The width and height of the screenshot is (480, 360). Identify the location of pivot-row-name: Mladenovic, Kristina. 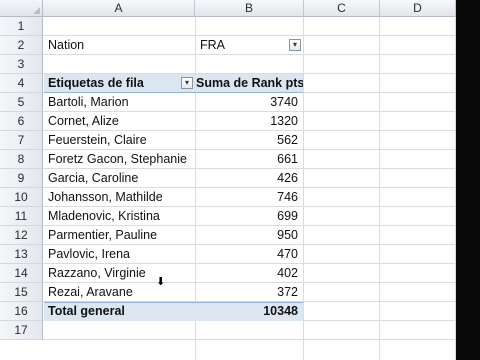
(119, 216).